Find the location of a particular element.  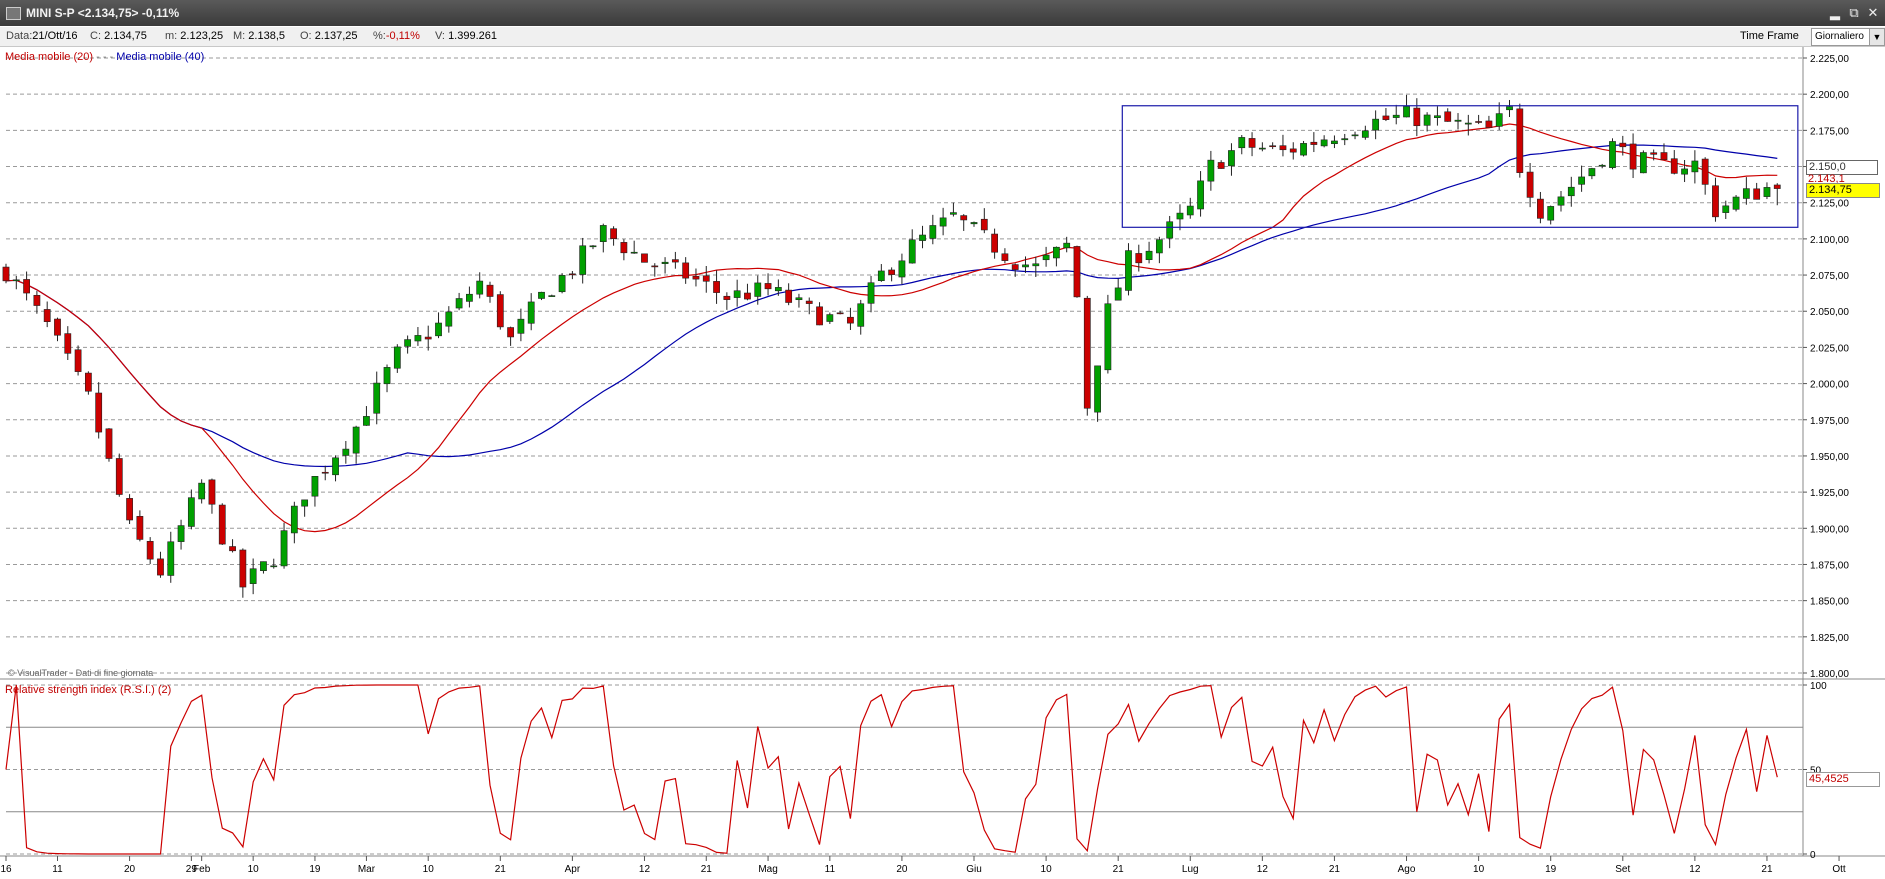

volume-field: V: 1.399.261 is located at coordinates (466, 36).